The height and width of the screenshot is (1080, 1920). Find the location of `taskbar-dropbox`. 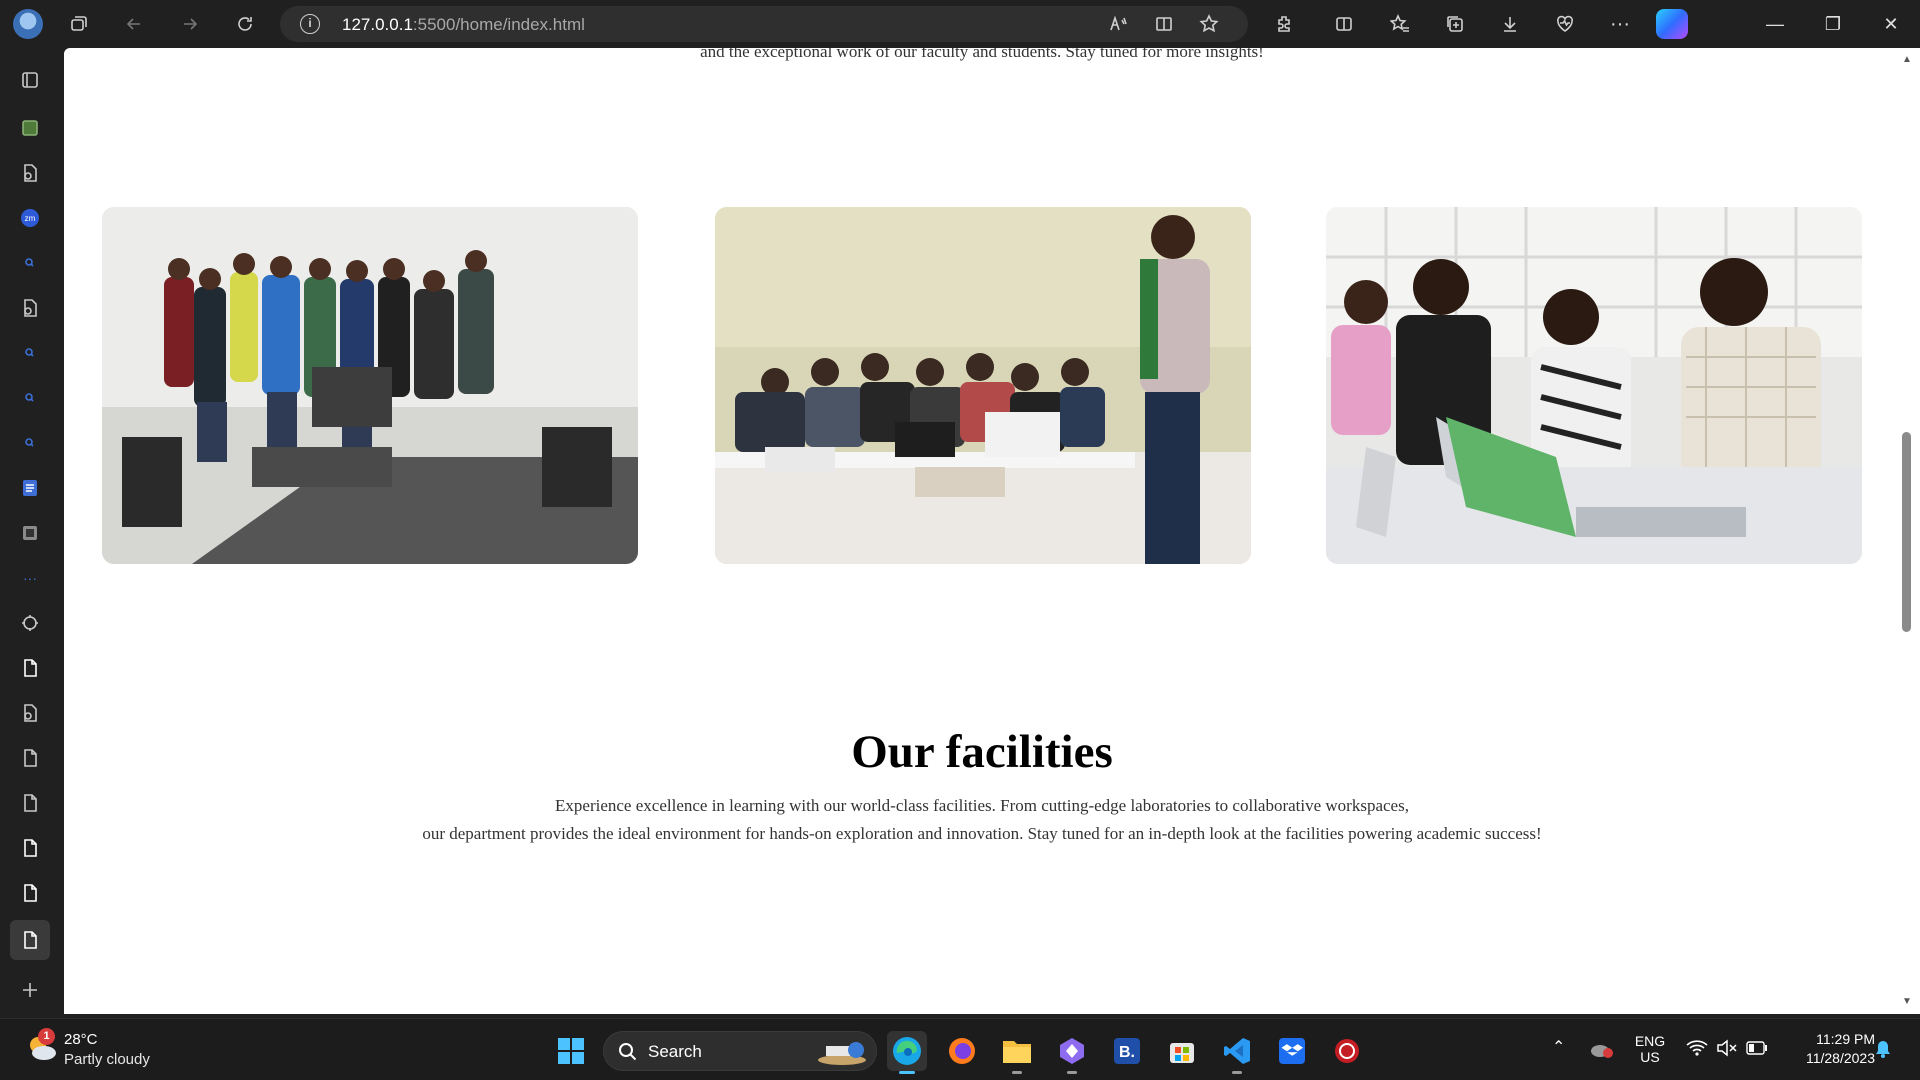

taskbar-dropbox is located at coordinates (1292, 1051).